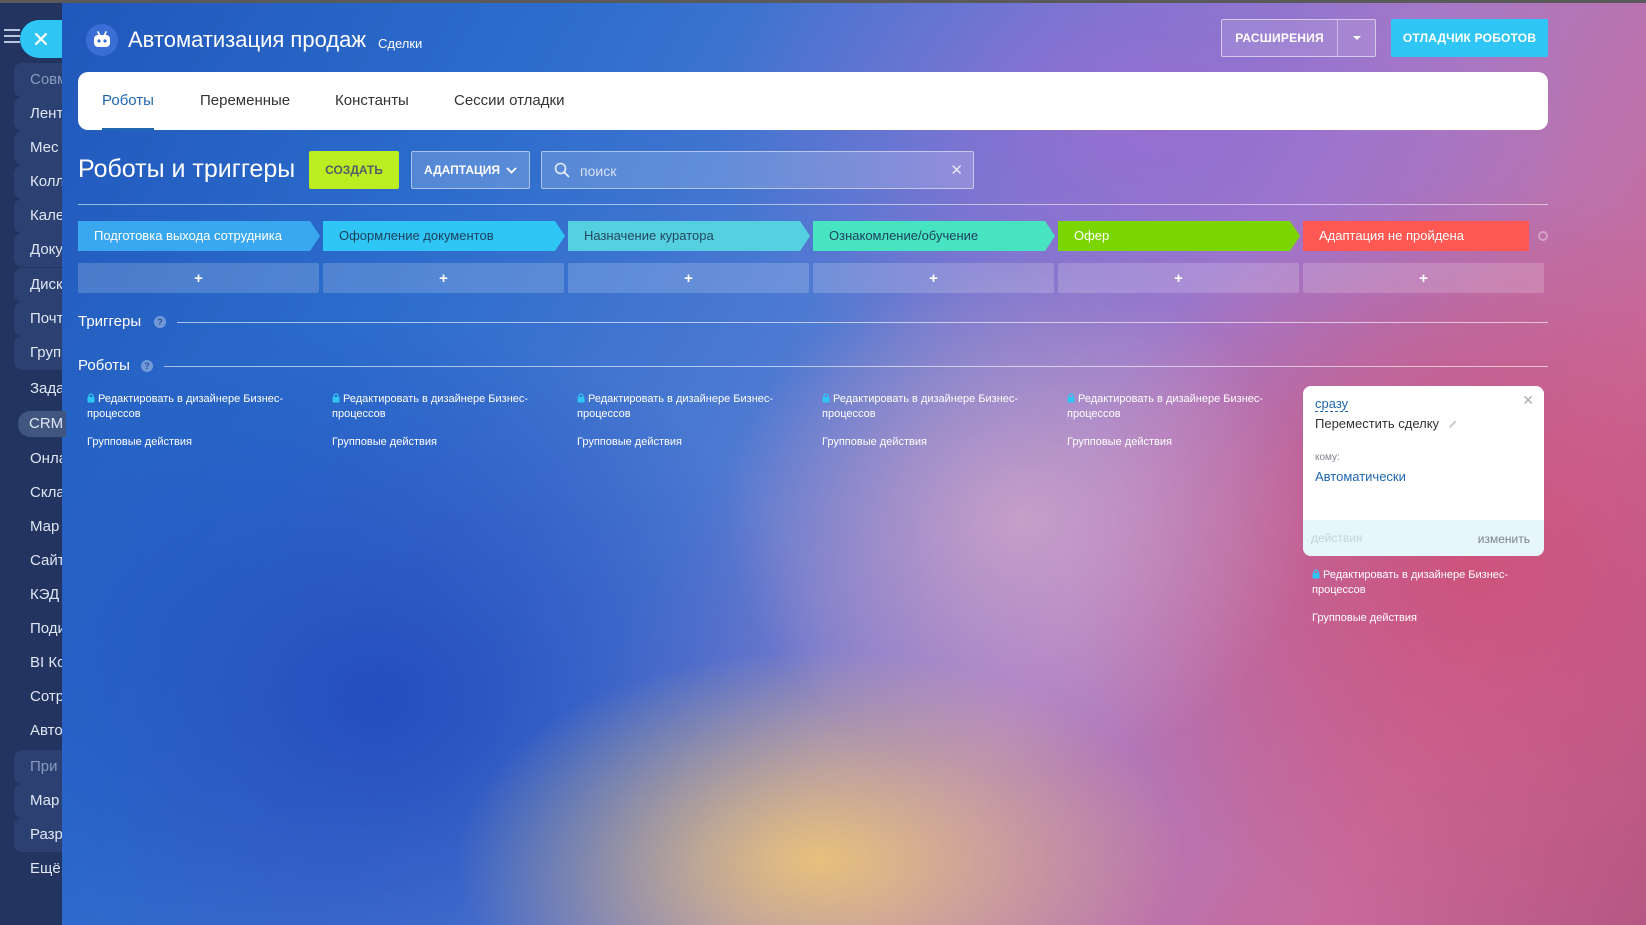  I want to click on search-input, so click(760, 171).